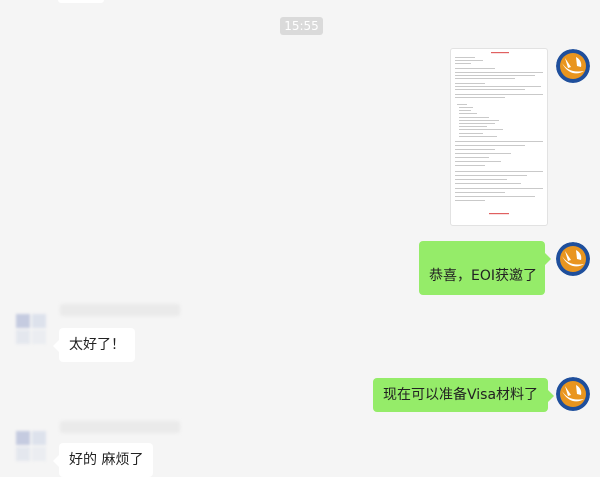  What do you see at coordinates (81, 1) in the screenshot?
I see `previous-message-stub` at bounding box center [81, 1].